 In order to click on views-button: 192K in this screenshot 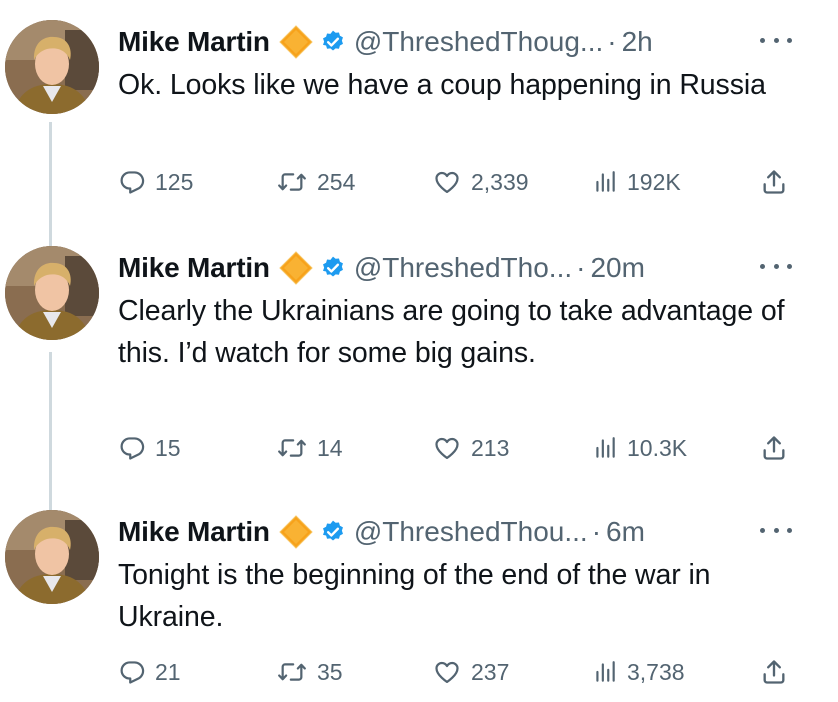, I will do `click(636, 182)`.